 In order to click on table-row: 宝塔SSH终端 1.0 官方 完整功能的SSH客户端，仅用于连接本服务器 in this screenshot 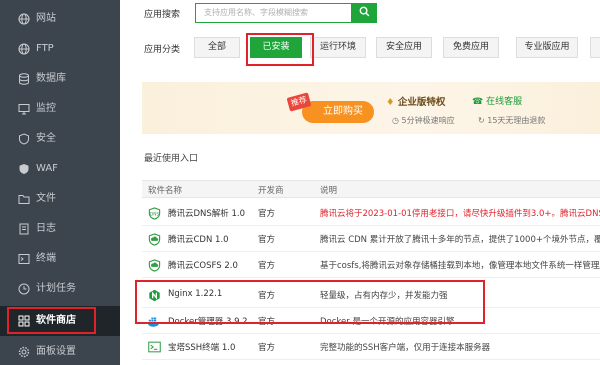, I will do `click(371, 347)`.